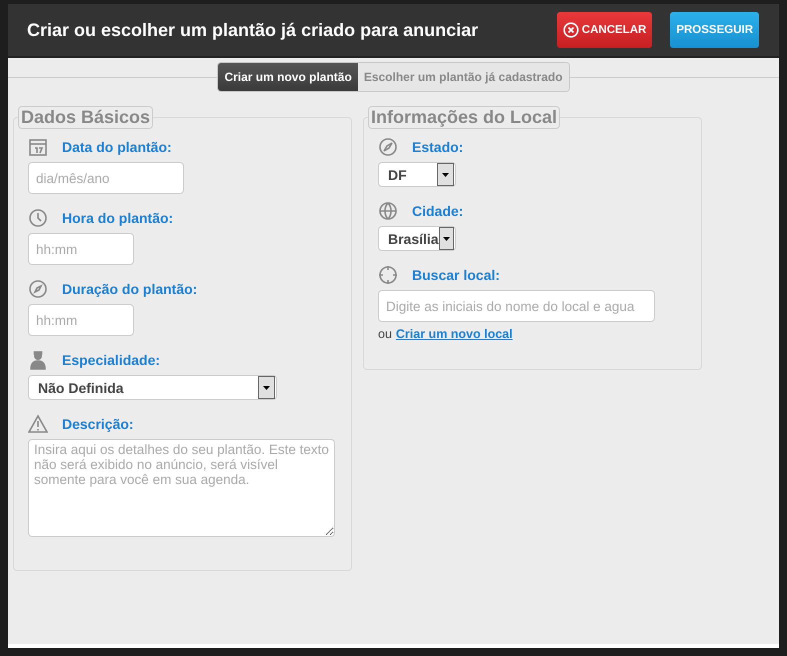 The width and height of the screenshot is (787, 656). Describe the element at coordinates (438, 211) in the screenshot. I see `field-label: Cidade:` at that location.